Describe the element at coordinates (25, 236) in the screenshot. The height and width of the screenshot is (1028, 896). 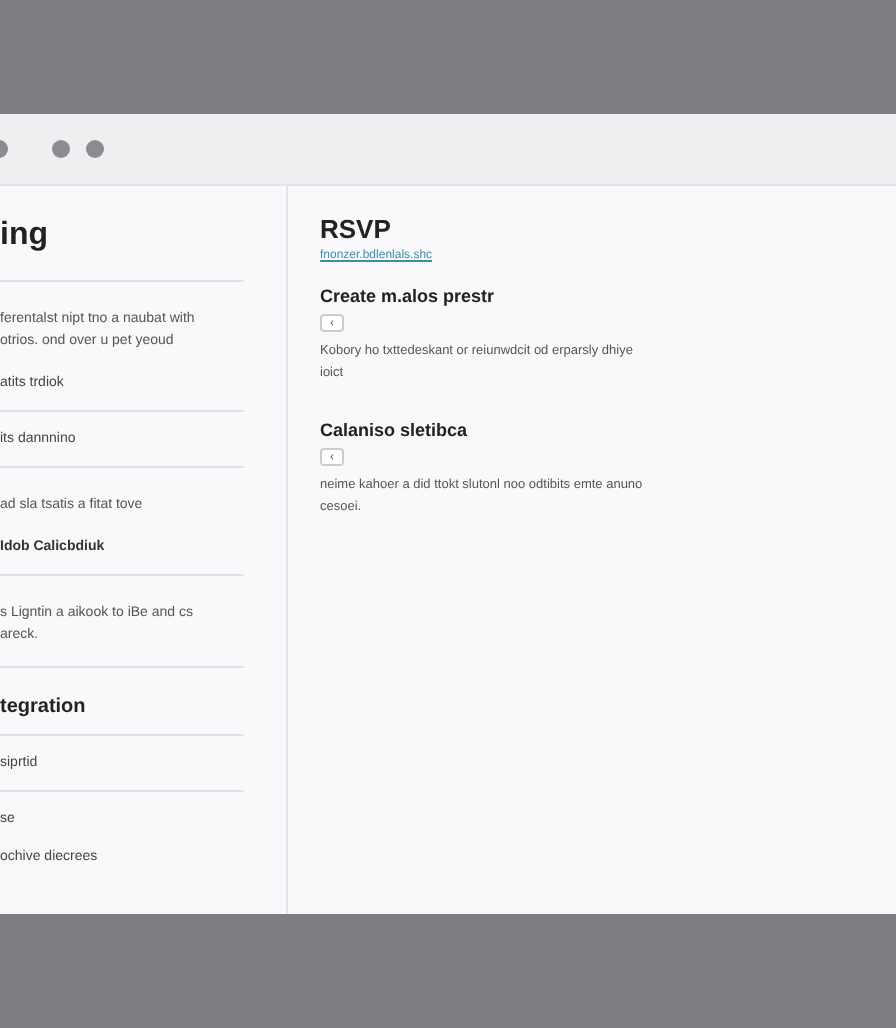
I see `sidebar-title: ing` at that location.